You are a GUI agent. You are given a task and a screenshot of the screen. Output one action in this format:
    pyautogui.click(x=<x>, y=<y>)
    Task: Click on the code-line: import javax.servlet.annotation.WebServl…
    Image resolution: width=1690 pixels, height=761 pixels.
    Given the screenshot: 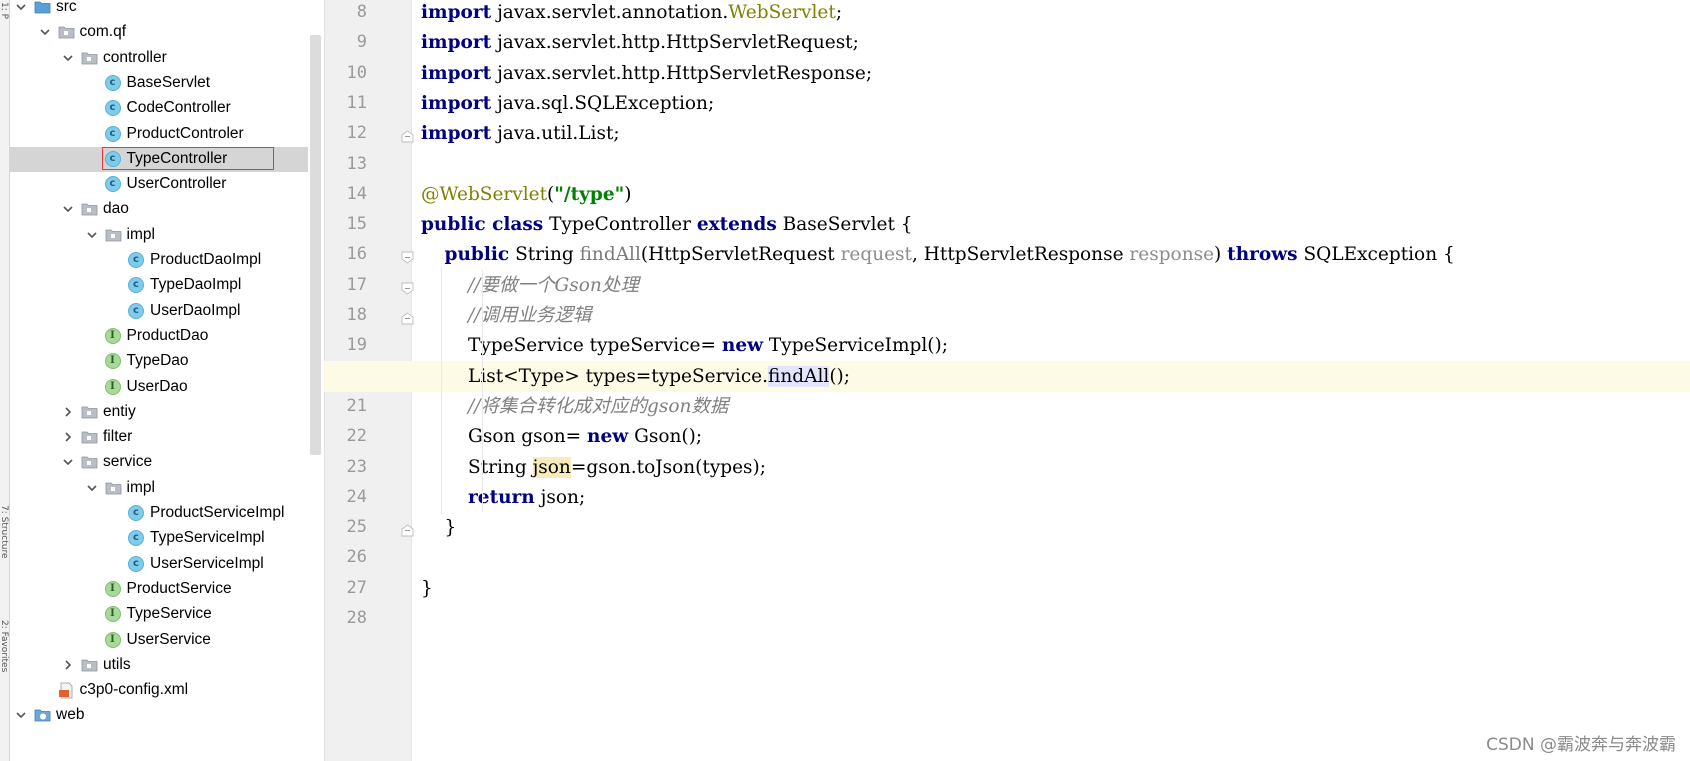 What is the action you would take?
    pyautogui.click(x=631, y=14)
    